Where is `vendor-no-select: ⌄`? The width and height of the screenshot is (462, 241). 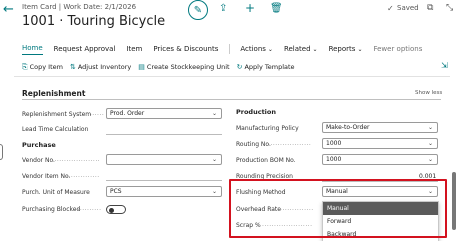
vendor-no-select: ⌄ is located at coordinates (164, 159).